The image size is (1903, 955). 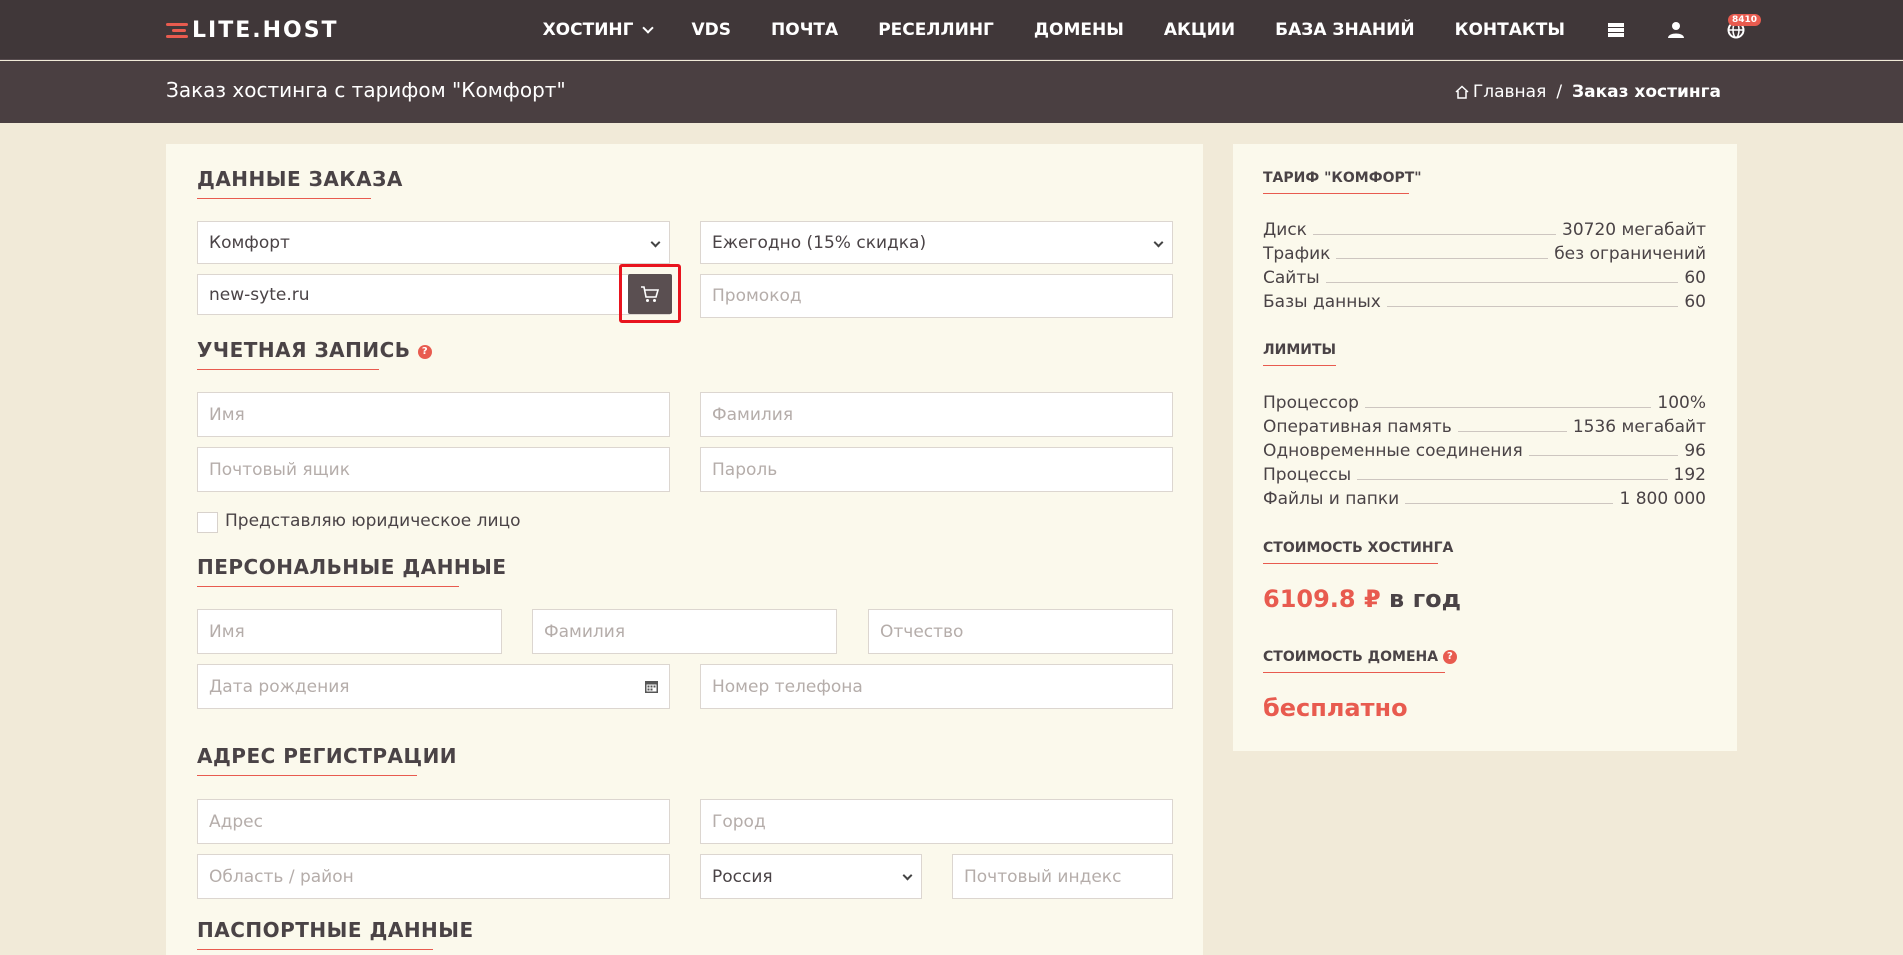 What do you see at coordinates (1360, 661) in the screenshot?
I see `domain-cost-heading: СТОИМОСТЬ ДОМЕНА ?` at bounding box center [1360, 661].